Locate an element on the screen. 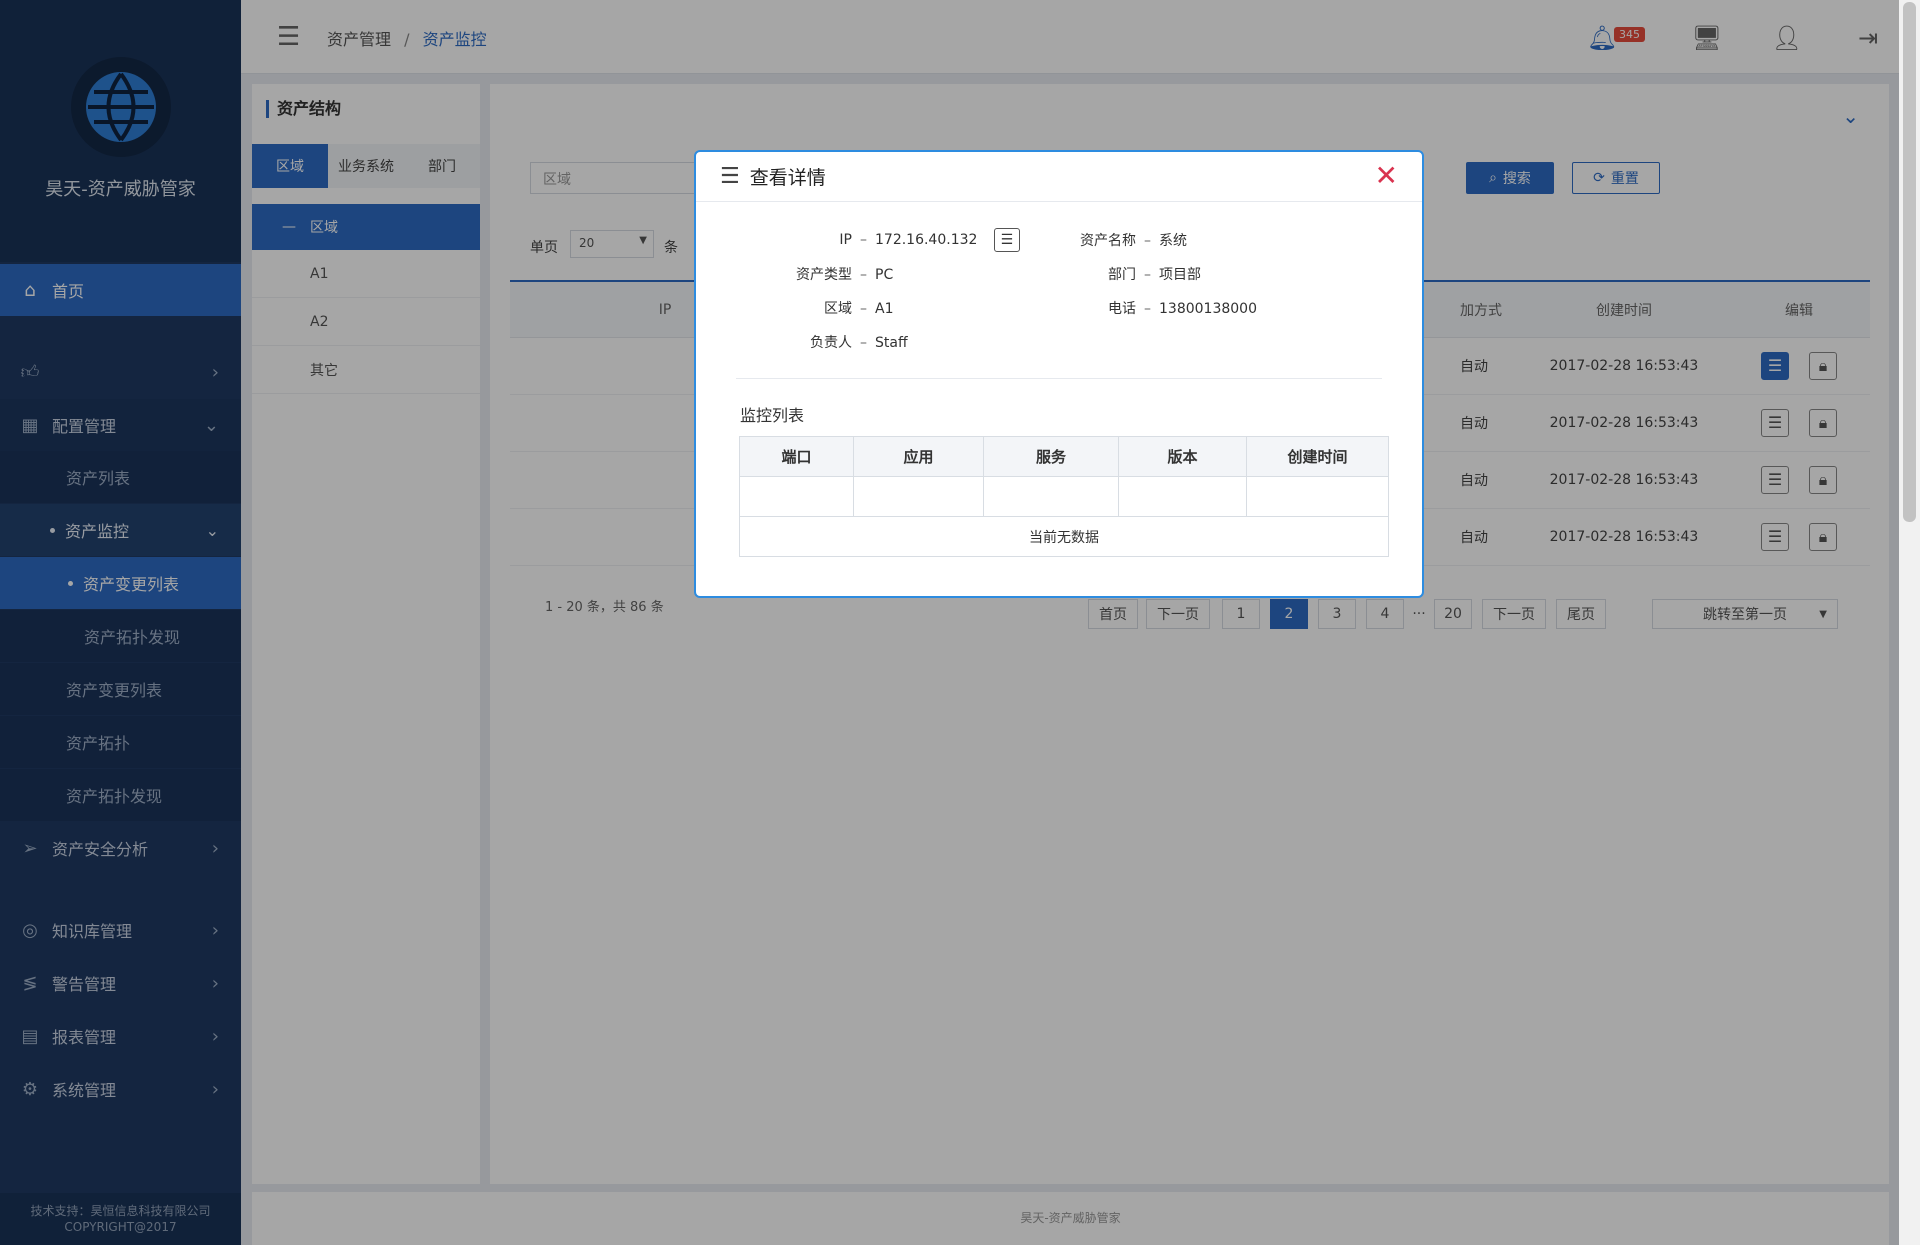 This screenshot has height=1245, width=1920. field-region: 区域 – A1 is located at coordinates (824, 308).